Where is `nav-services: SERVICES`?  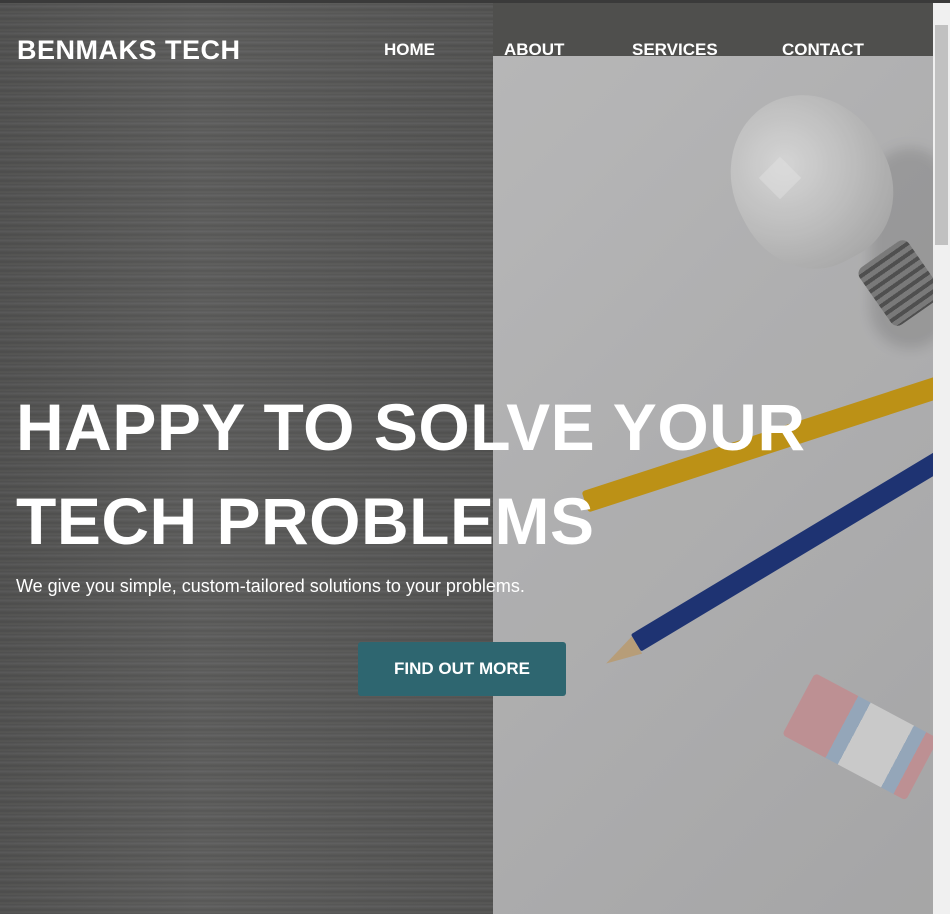 nav-services: SERVICES is located at coordinates (675, 50).